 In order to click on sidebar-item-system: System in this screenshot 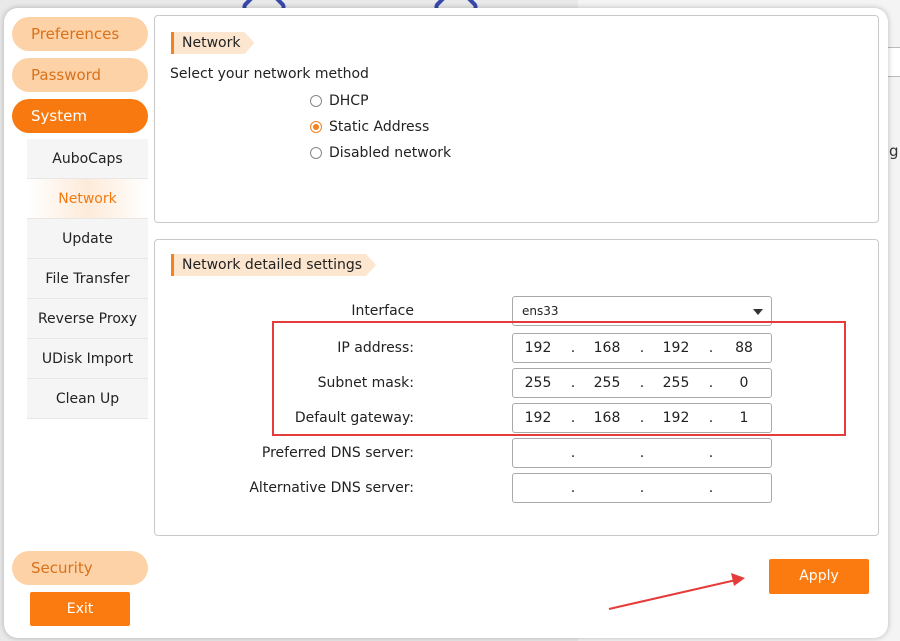, I will do `click(80, 116)`.